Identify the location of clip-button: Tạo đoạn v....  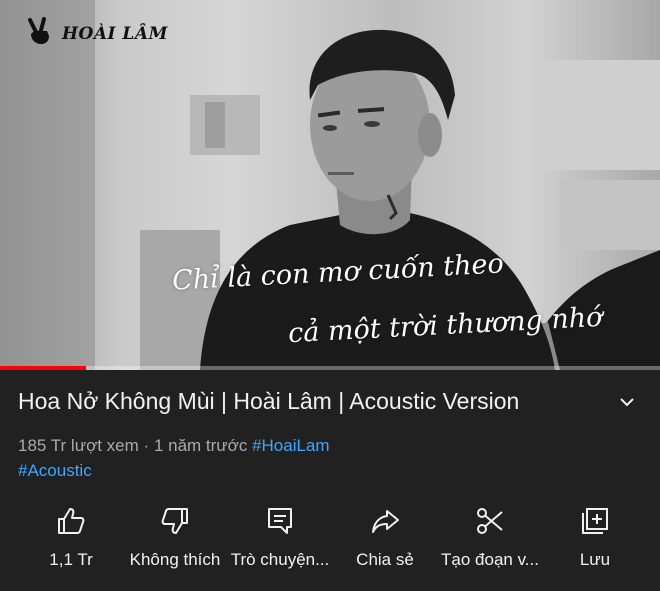
(490, 540).